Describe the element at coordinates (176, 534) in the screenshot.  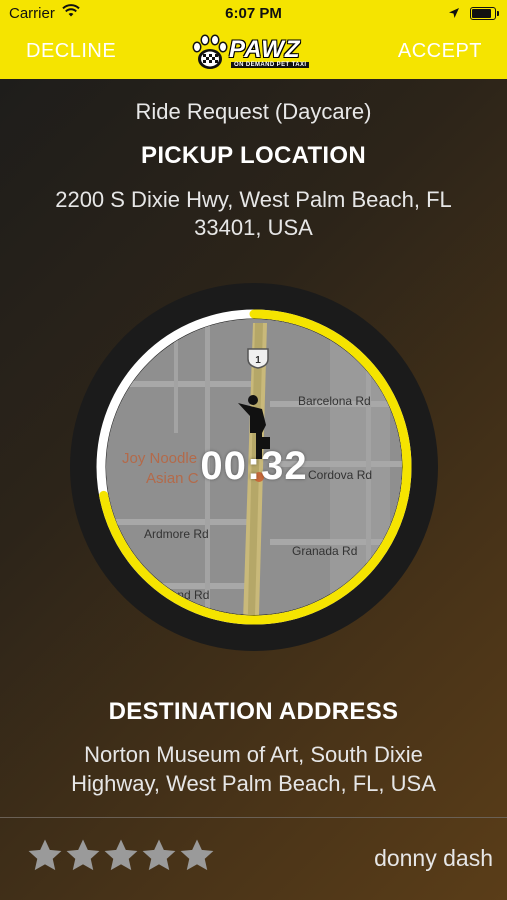
I see `map-label-ardmore: Ardmore Rd` at that location.